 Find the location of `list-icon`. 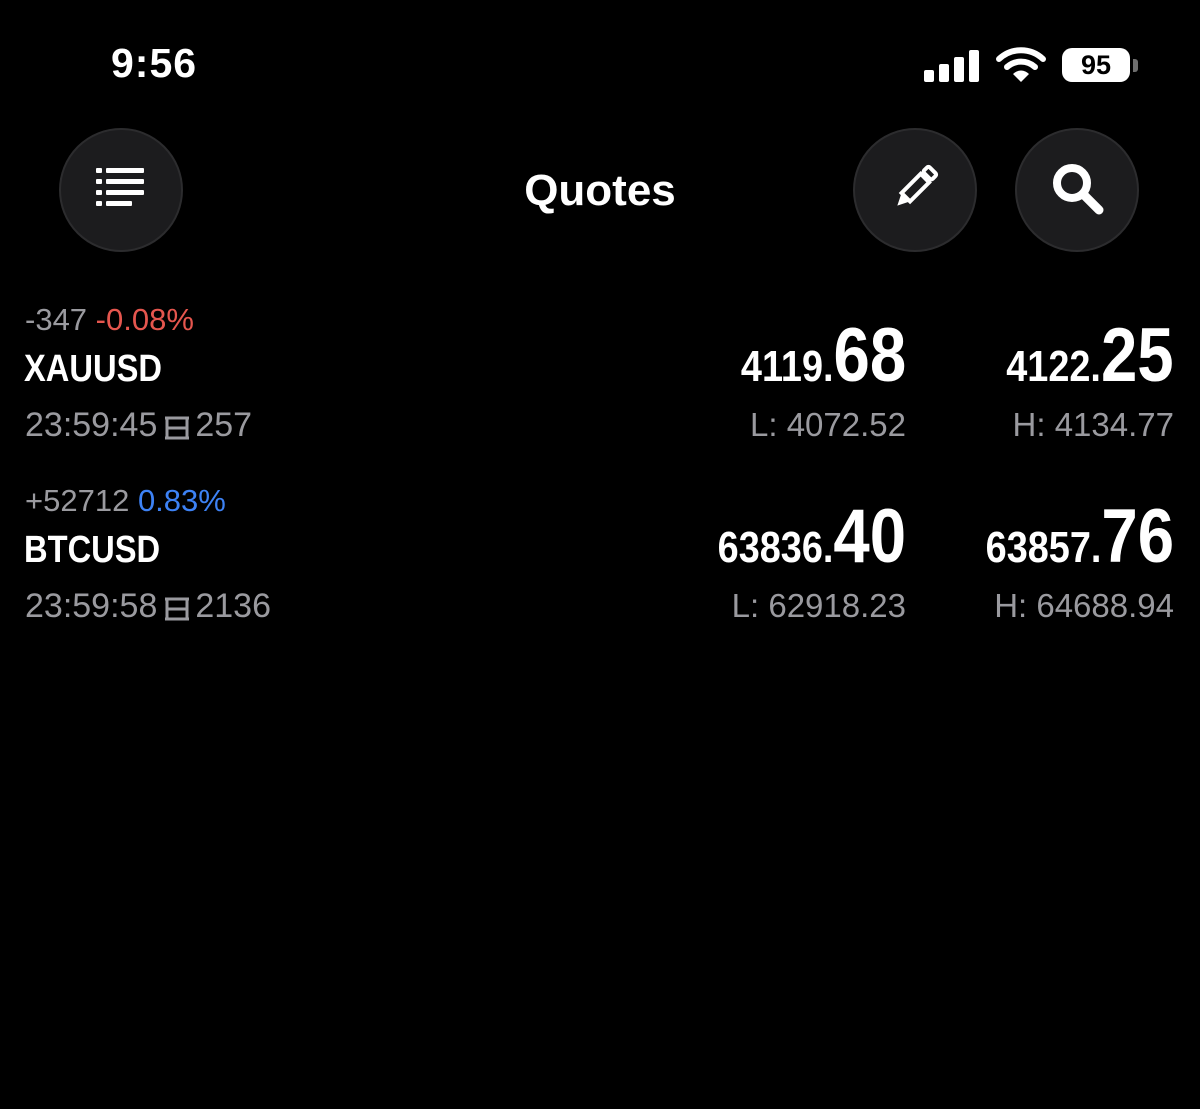

list-icon is located at coordinates (121, 190).